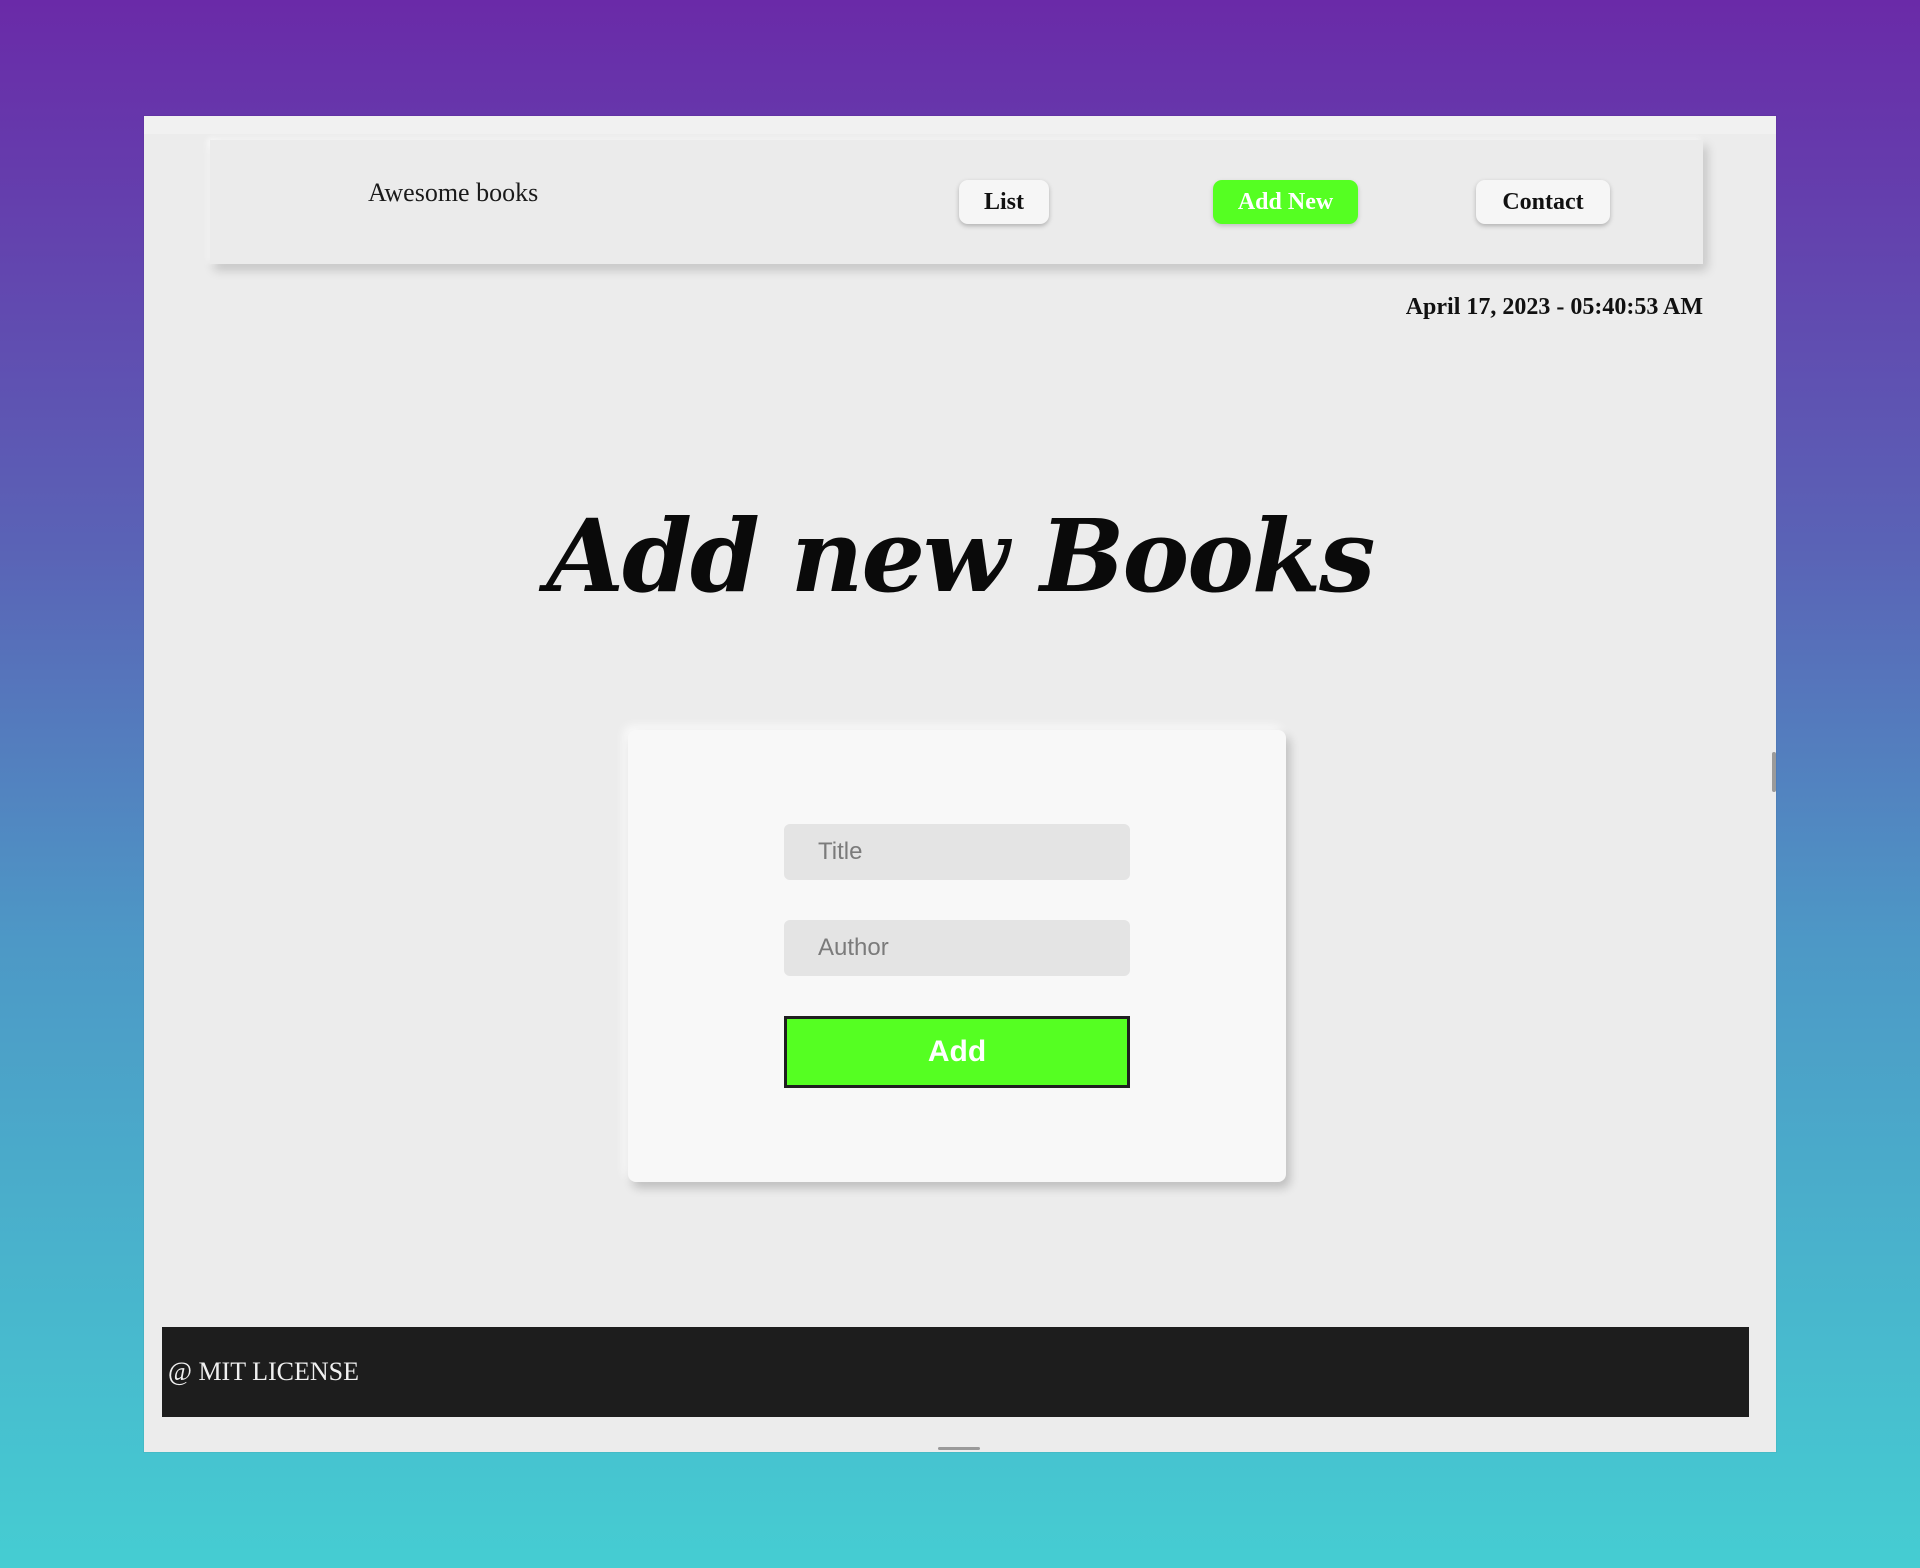  I want to click on page-title: Add new Books, so click(961, 556).